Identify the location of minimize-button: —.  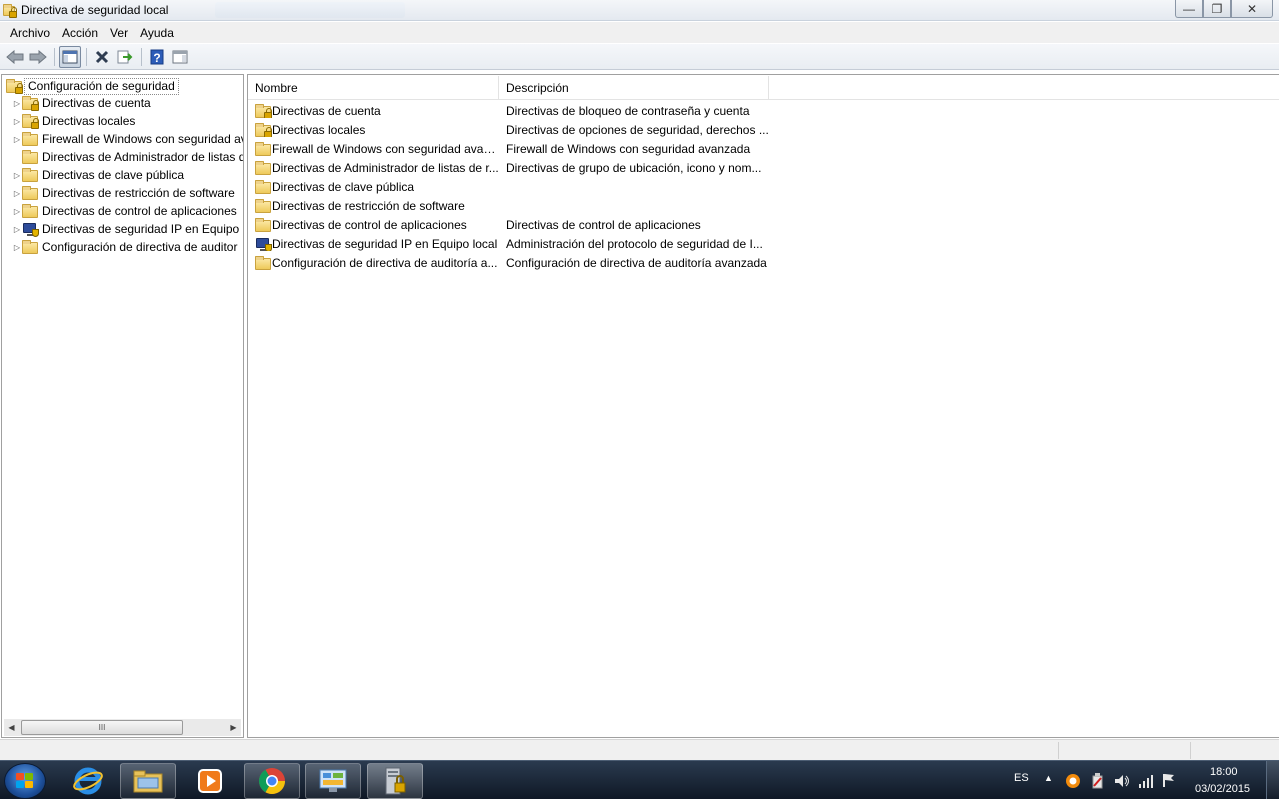
(1189, 9).